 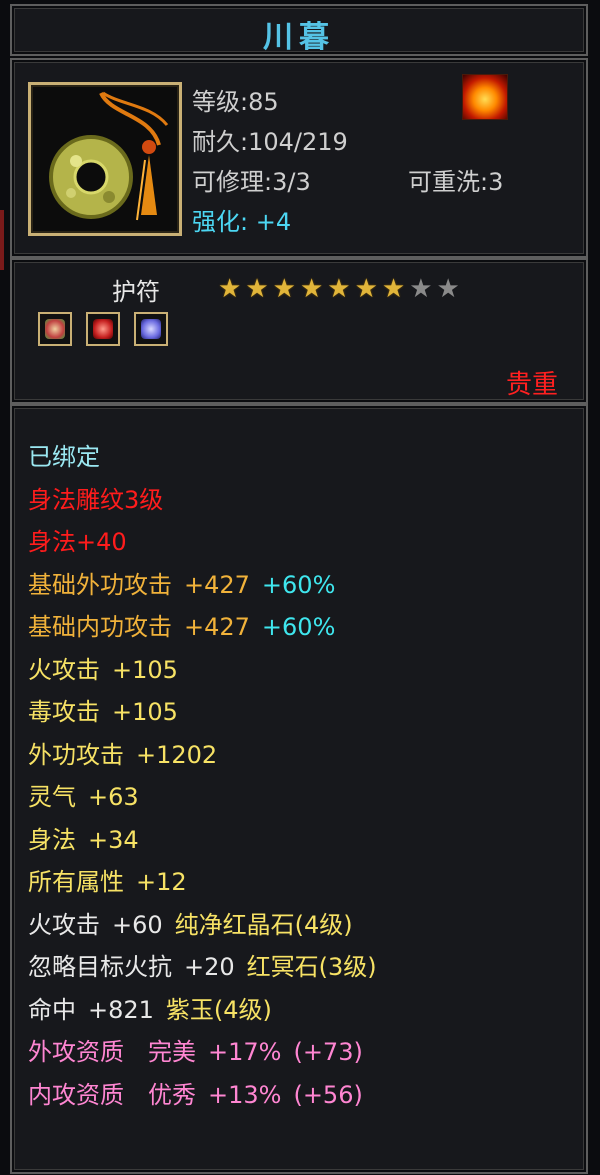 I want to click on red-gem-icon, so click(x=103, y=329).